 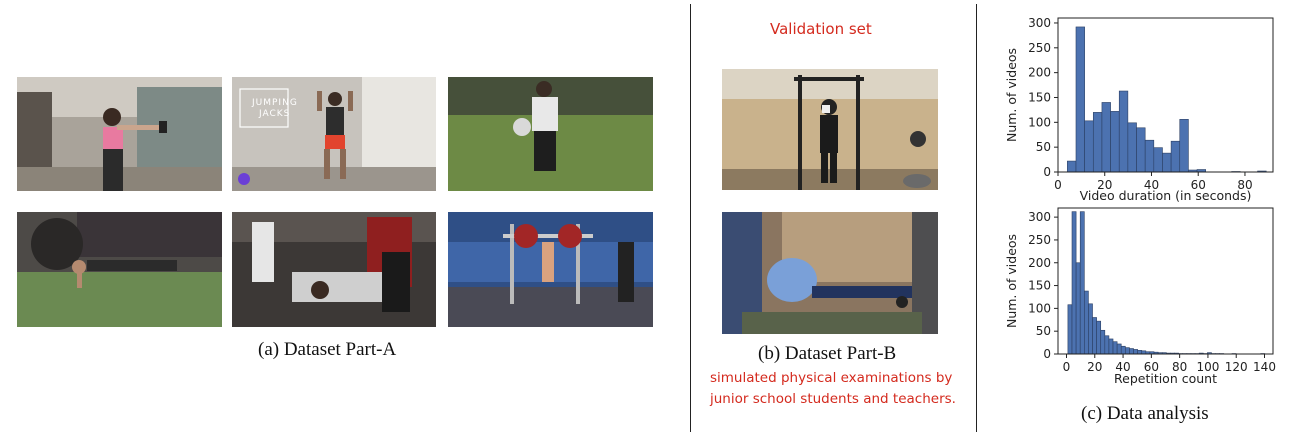 I want to click on photo-bench-press, so click(x=334, y=269).